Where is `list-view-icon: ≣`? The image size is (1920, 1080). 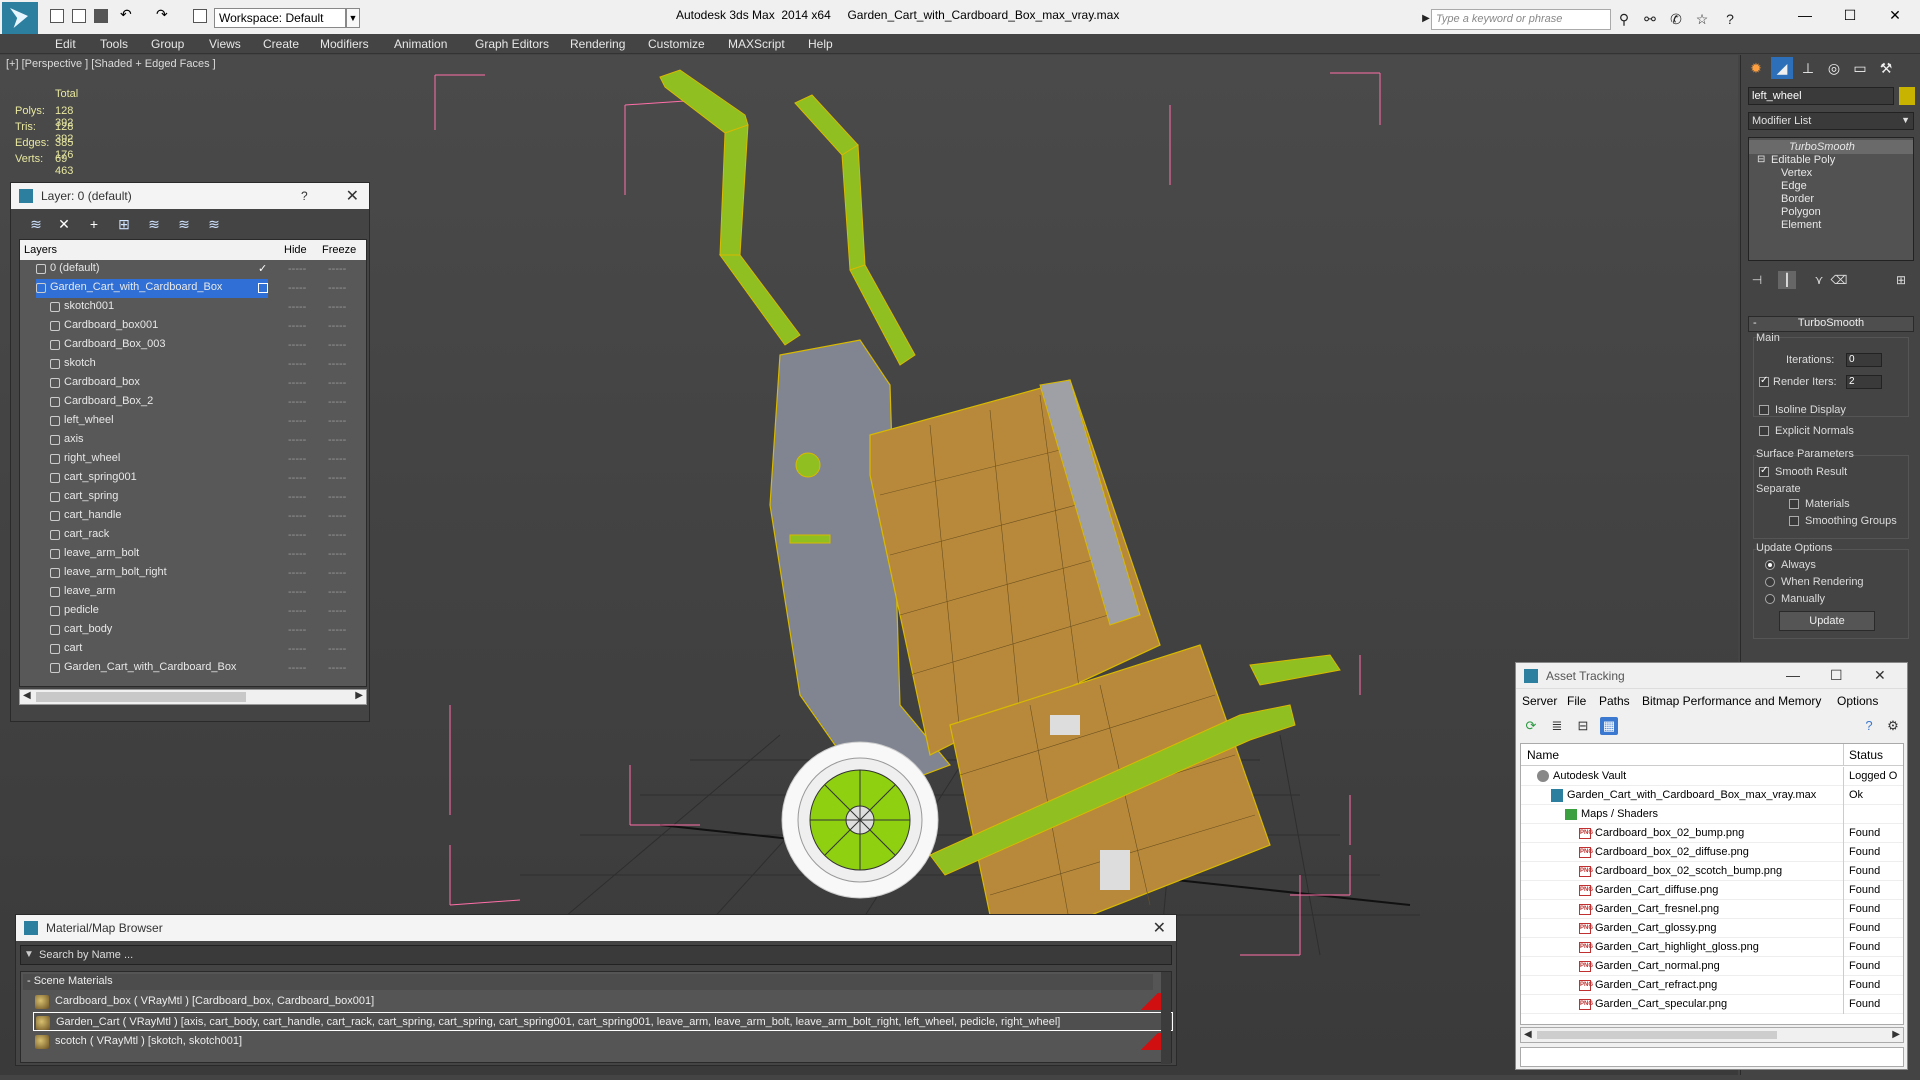 list-view-icon: ≣ is located at coordinates (1557, 726).